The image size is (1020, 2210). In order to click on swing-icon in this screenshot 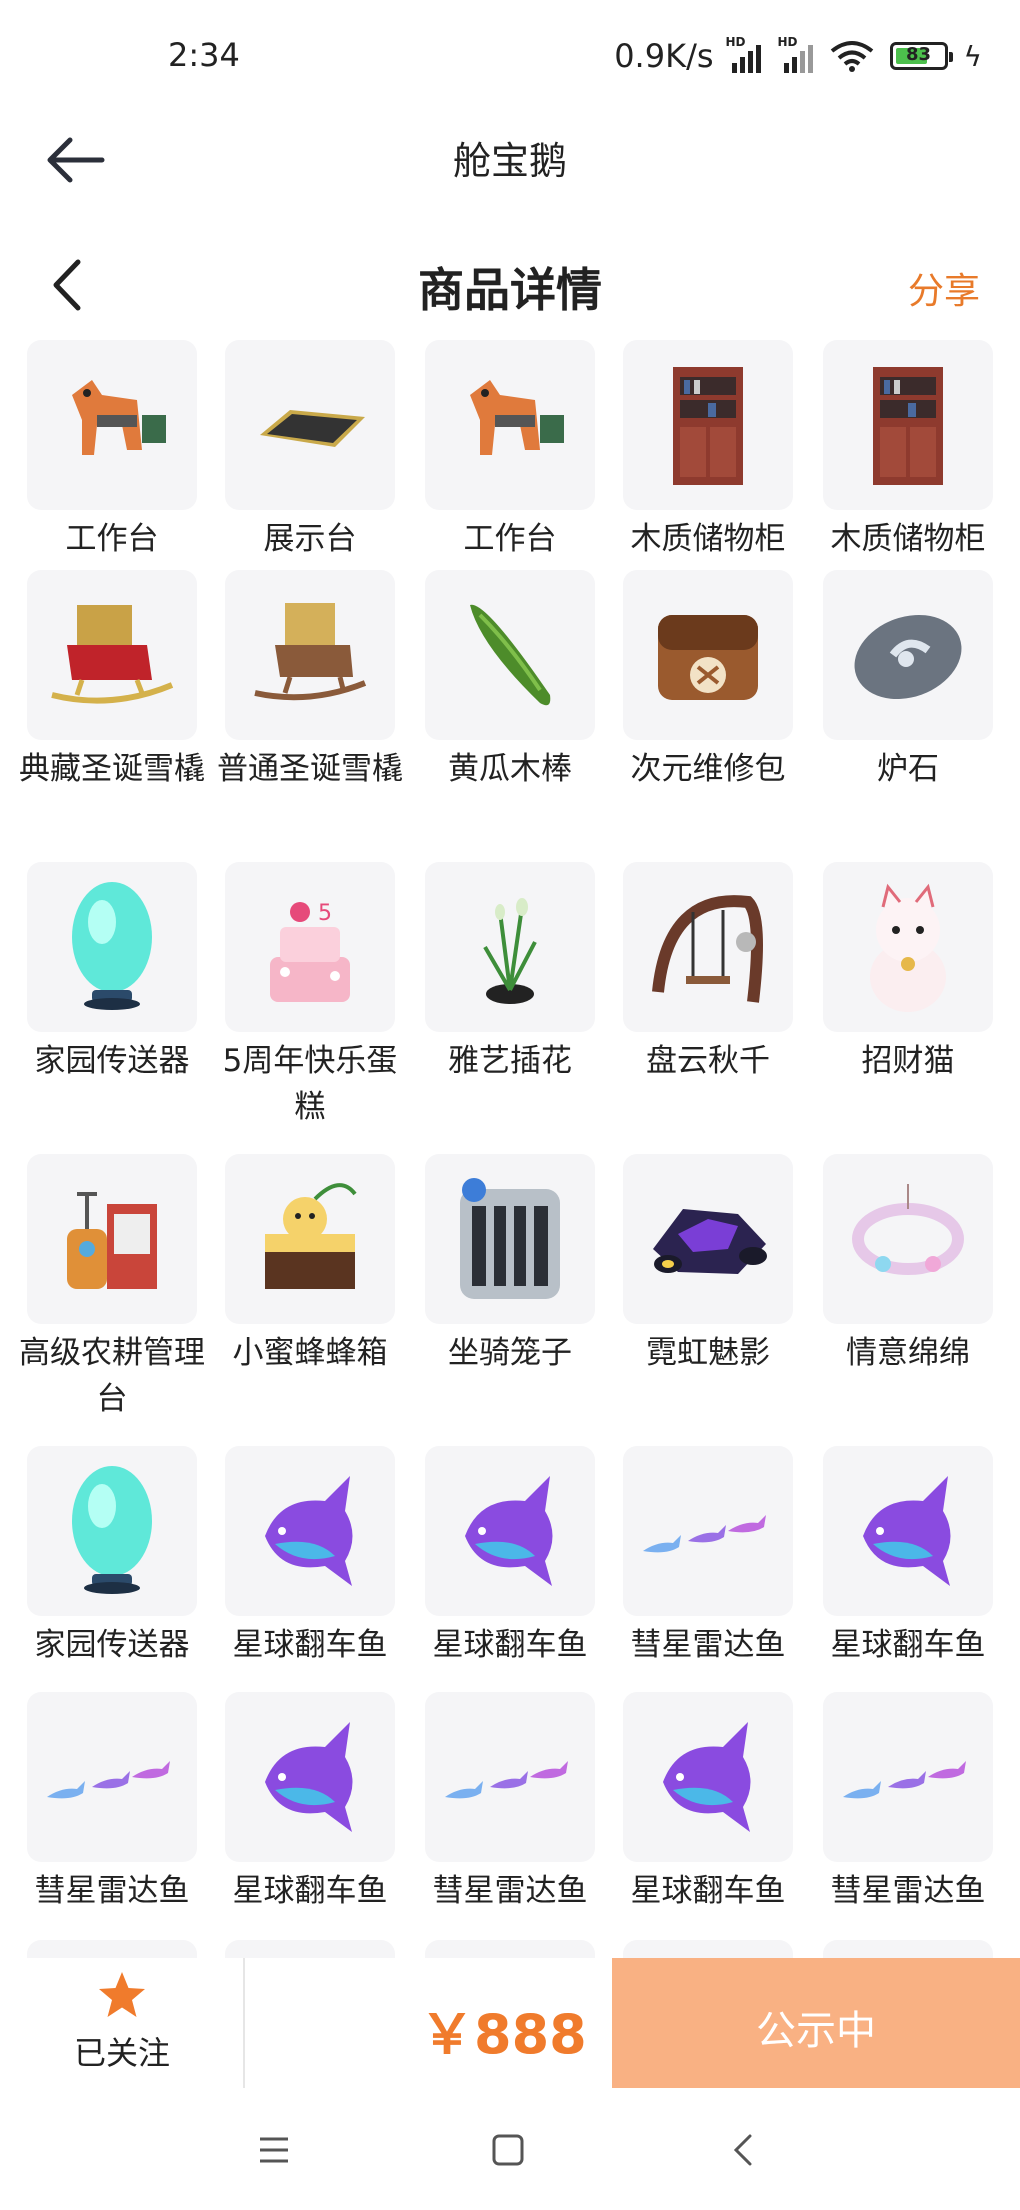, I will do `click(708, 947)`.